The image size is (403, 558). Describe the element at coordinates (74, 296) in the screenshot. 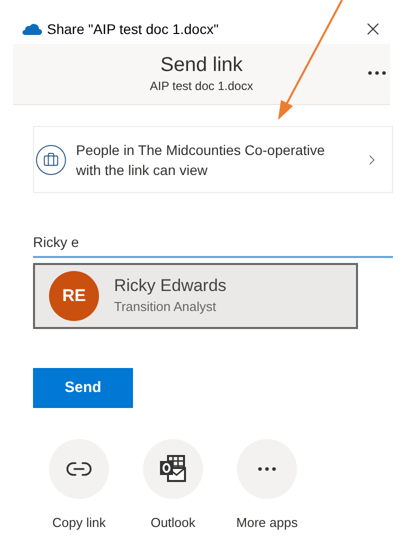

I see `avatar: RE` at that location.